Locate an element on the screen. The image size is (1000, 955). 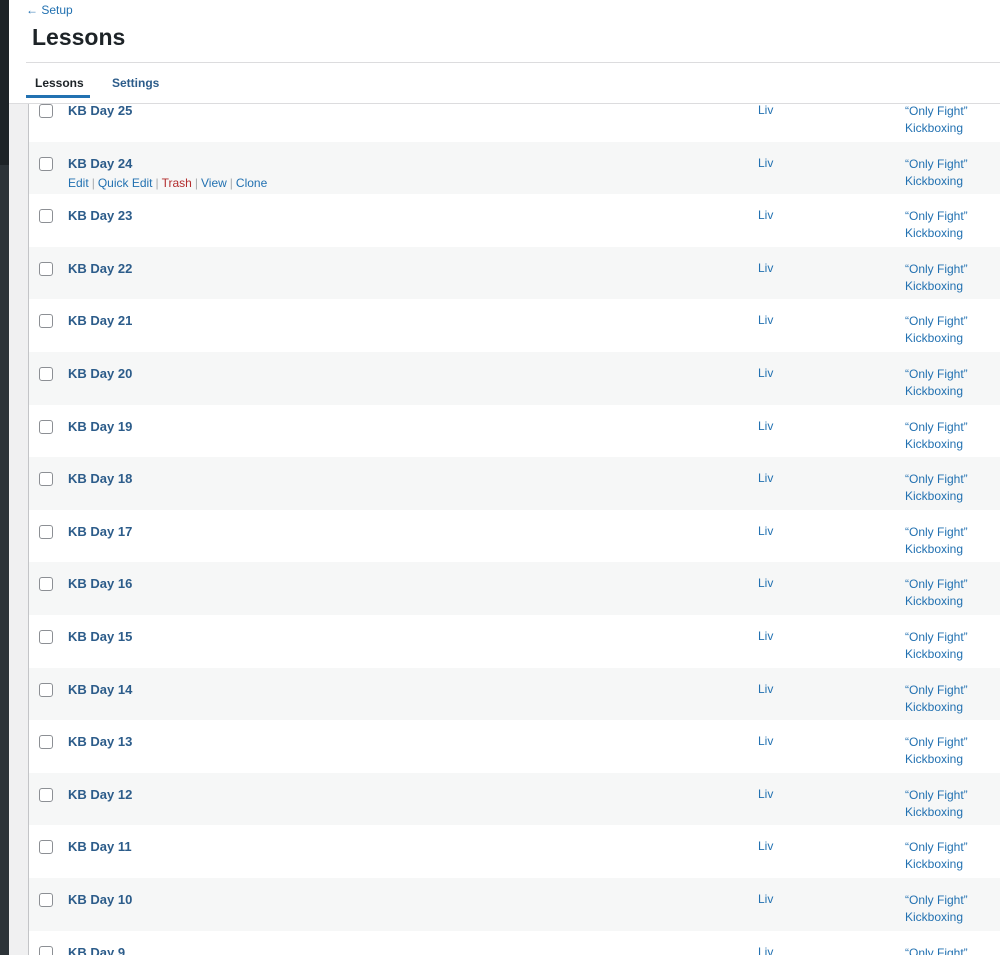
lesson-title-link: KB Day 20 is located at coordinates (100, 373).